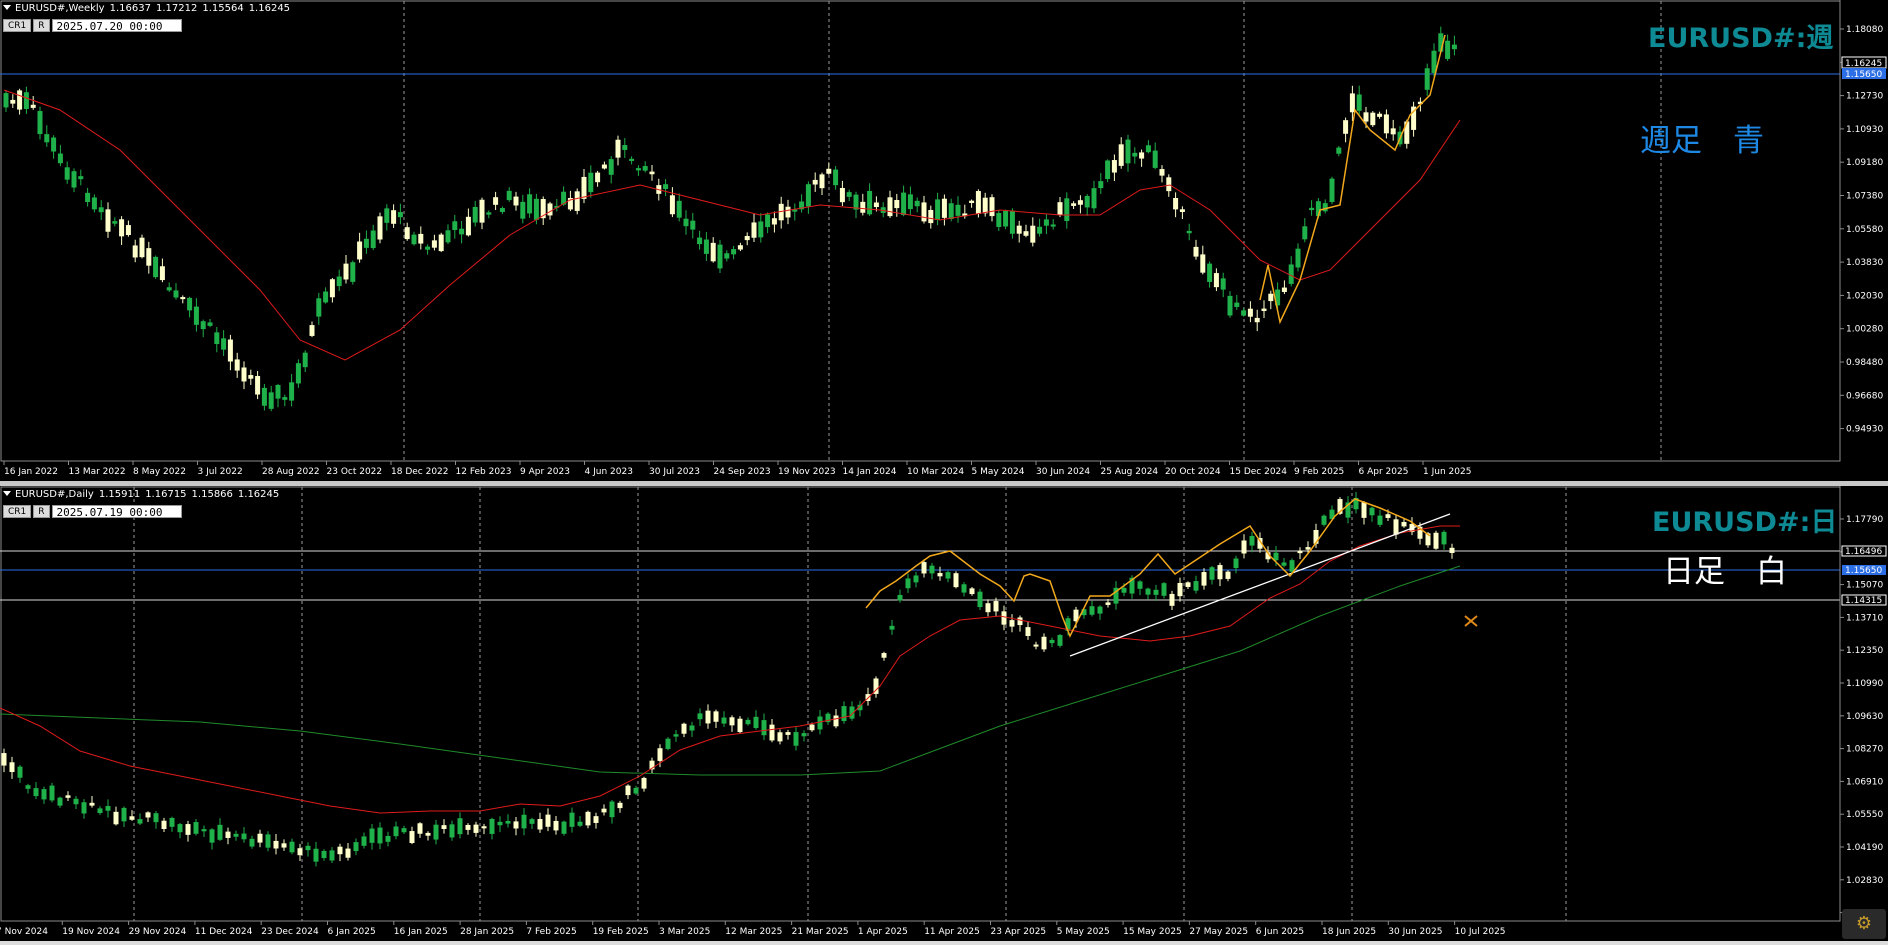 This screenshot has width=1888, height=945. What do you see at coordinates (820, 932) in the screenshot?
I see `date-label: 21 Mar 2025` at bounding box center [820, 932].